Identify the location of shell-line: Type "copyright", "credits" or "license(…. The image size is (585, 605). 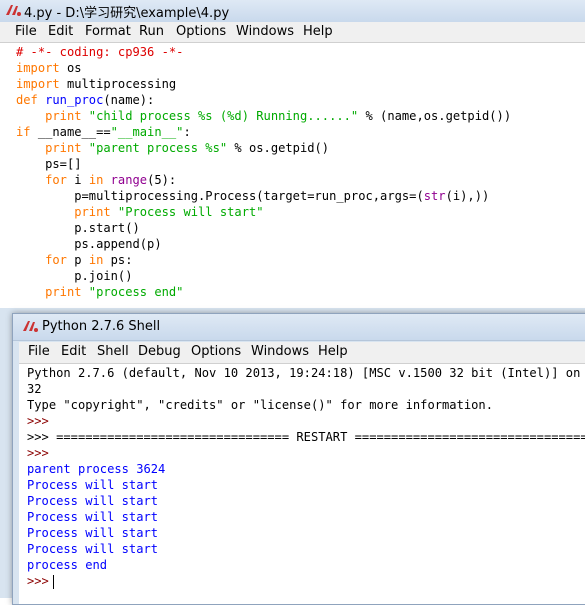
(260, 405).